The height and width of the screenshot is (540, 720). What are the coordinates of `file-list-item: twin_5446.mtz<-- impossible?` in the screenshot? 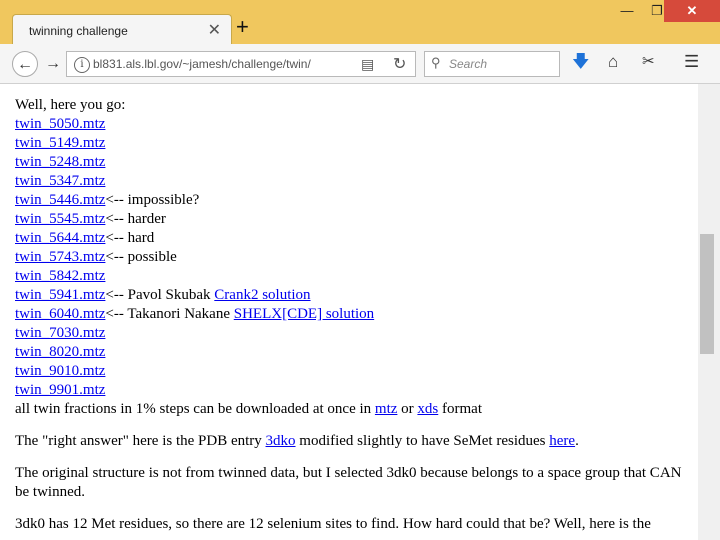 It's located at (356, 200).